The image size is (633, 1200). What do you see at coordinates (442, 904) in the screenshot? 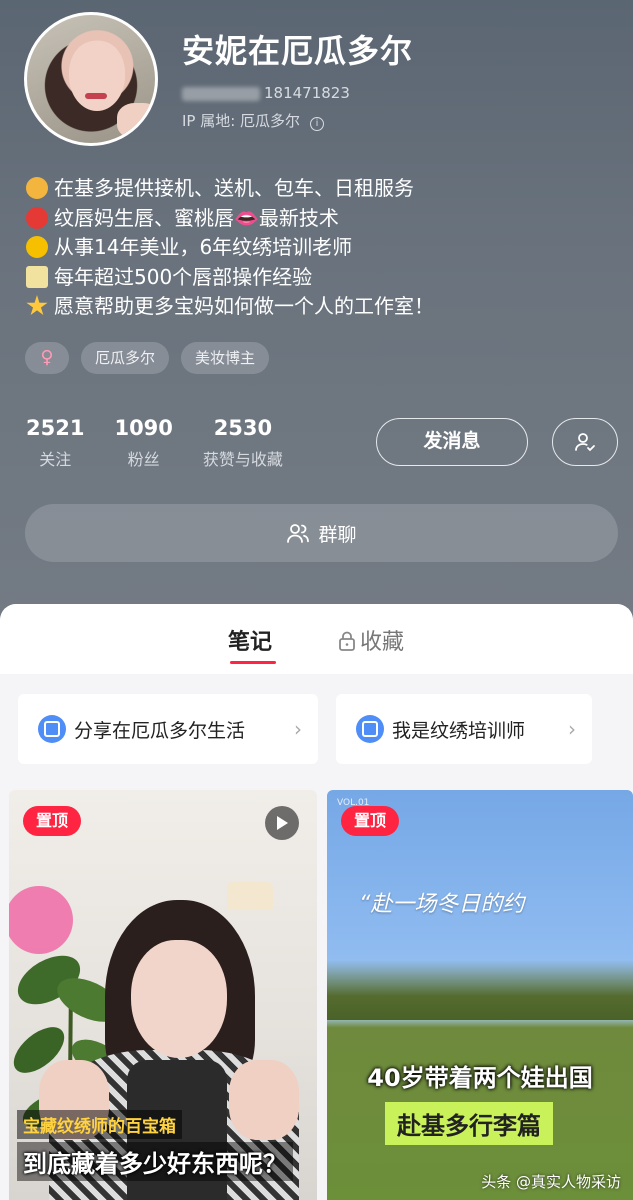
I see `note-script-title: “赴一场冬日的约` at bounding box center [442, 904].